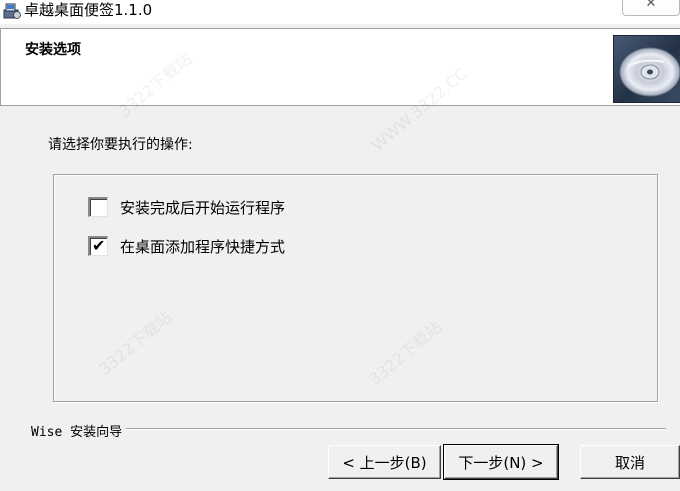  Describe the element at coordinates (203, 246) in the screenshot. I see `option-label: 在桌面添加程序快捷方式` at that location.